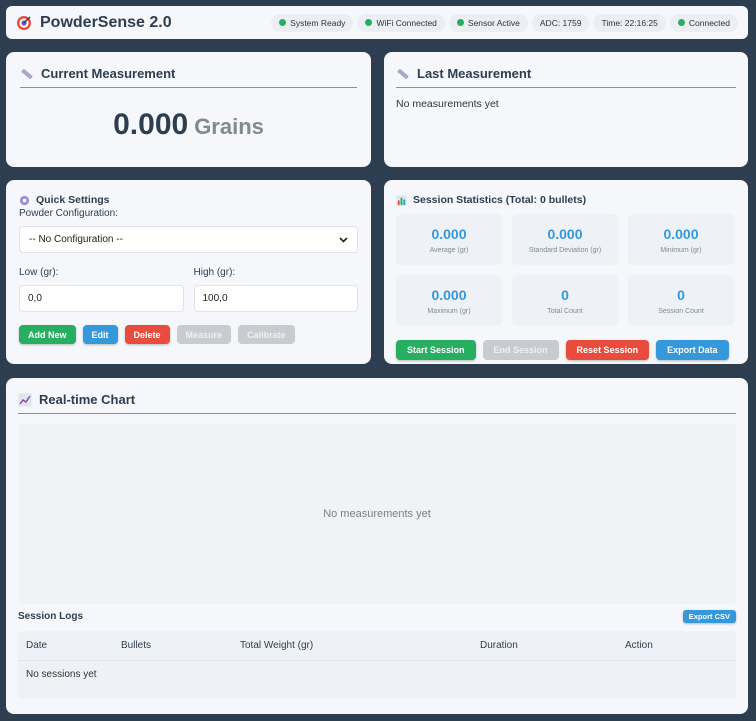 The image size is (756, 721). What do you see at coordinates (565, 250) in the screenshot?
I see `stat-label: Standard Deviation (gr)` at bounding box center [565, 250].